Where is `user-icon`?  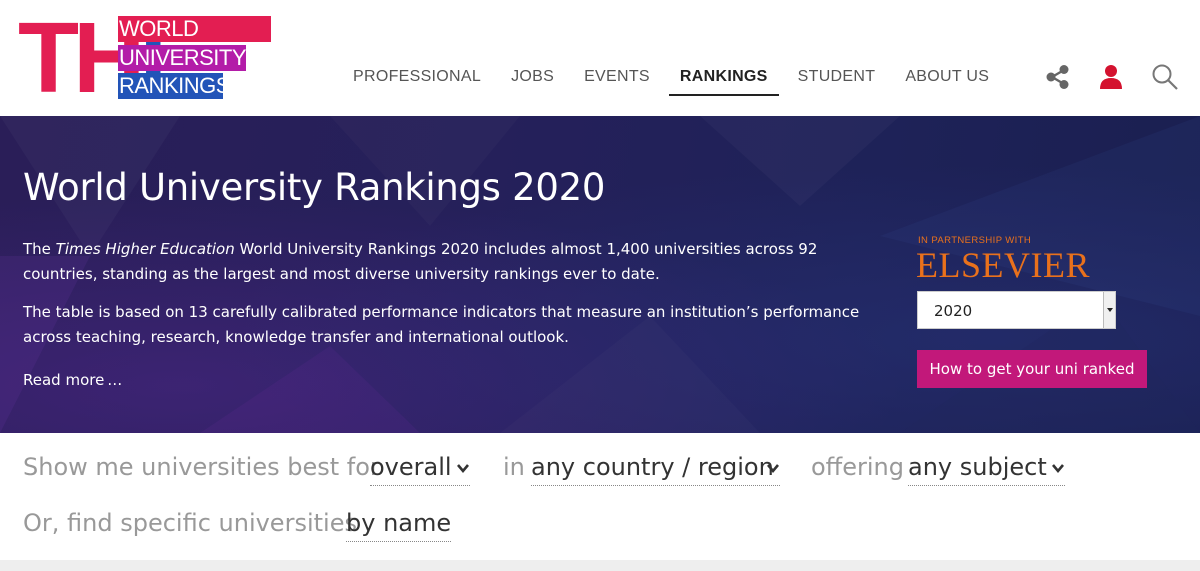
user-icon is located at coordinates (1111, 77).